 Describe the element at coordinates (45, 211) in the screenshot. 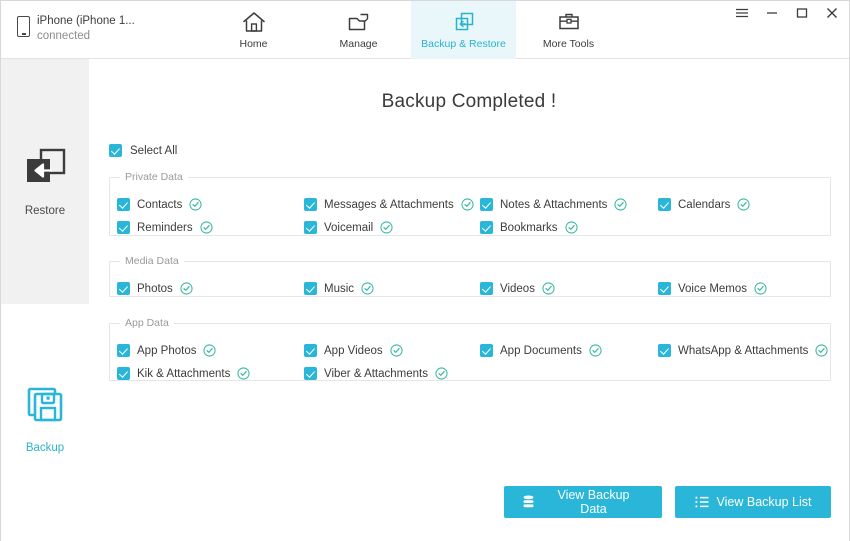

I see `sidebar-item-restore-label: Restore` at that location.